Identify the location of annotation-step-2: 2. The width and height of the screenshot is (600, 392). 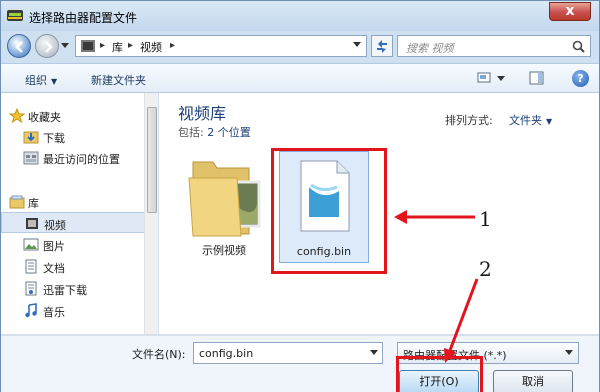
(485, 269).